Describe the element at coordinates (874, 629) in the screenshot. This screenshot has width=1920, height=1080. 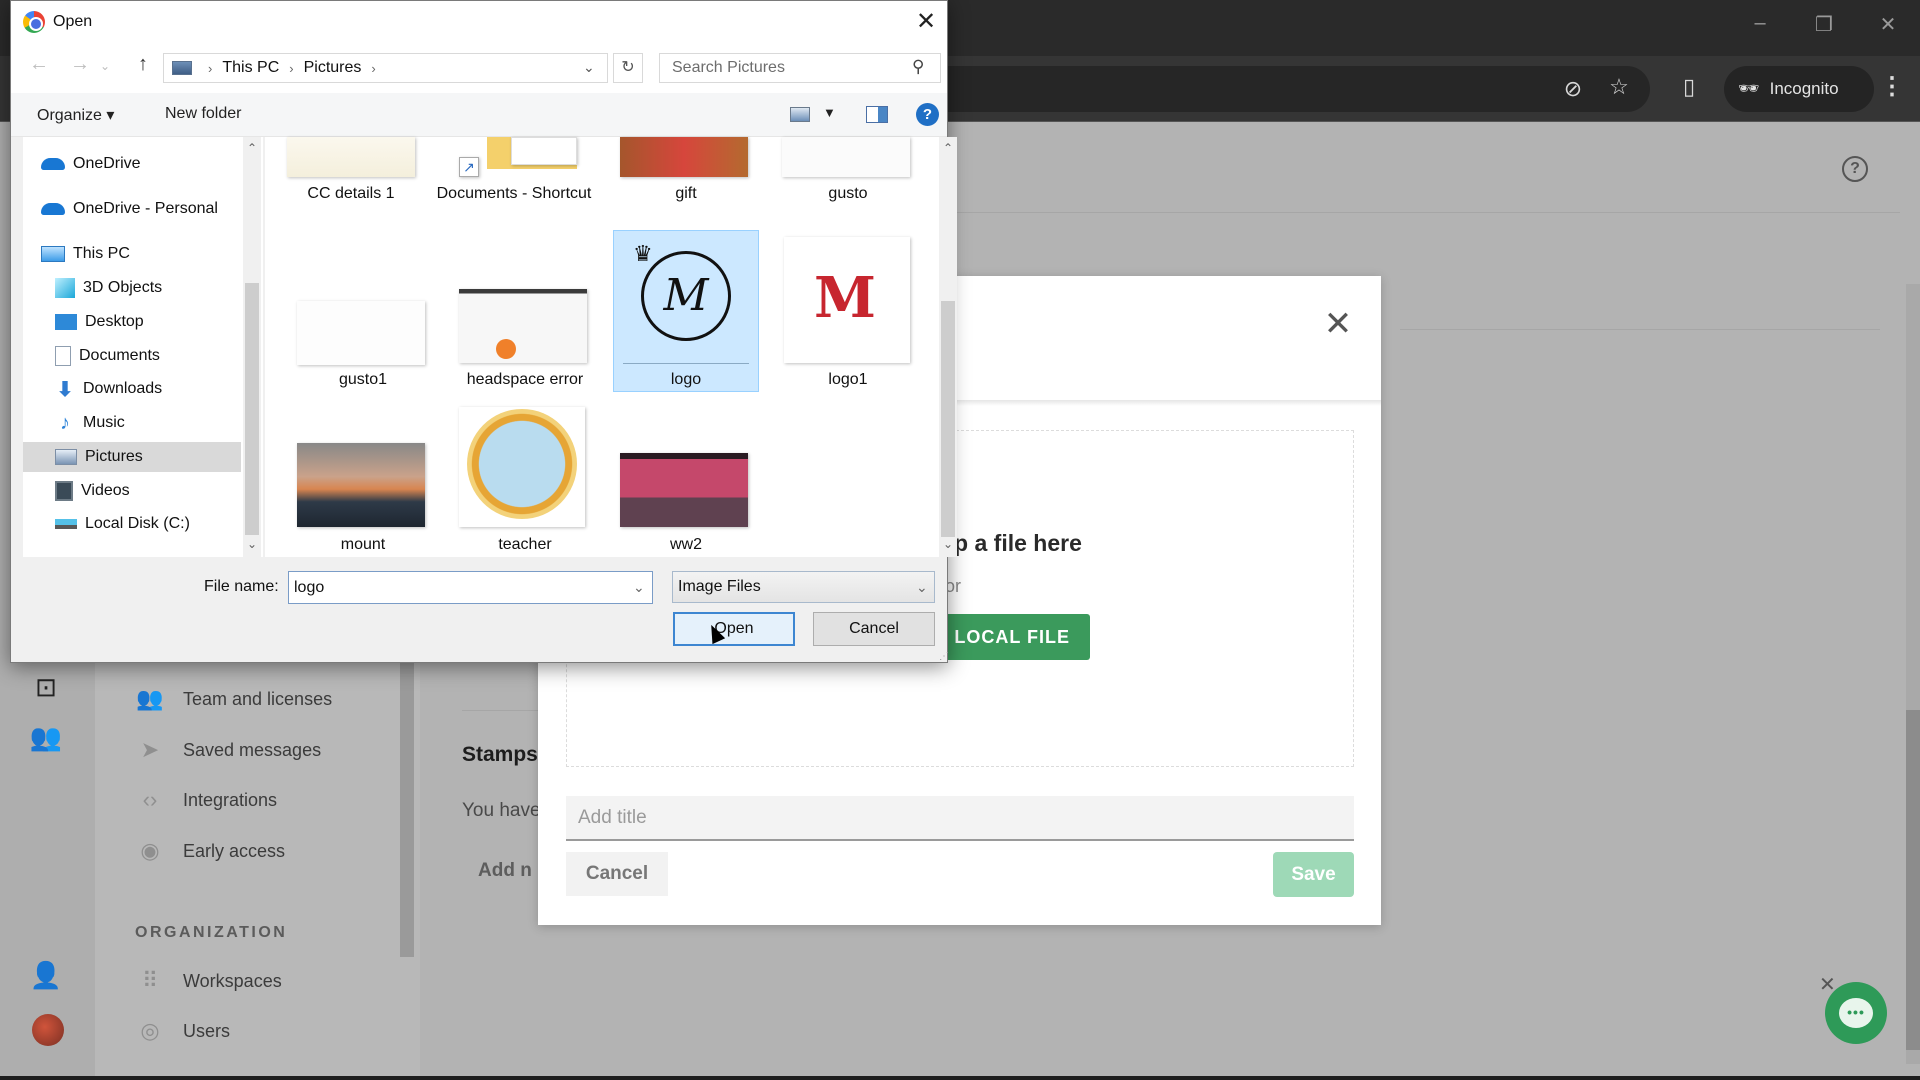
I see `cancel-button: Cancel` at that location.